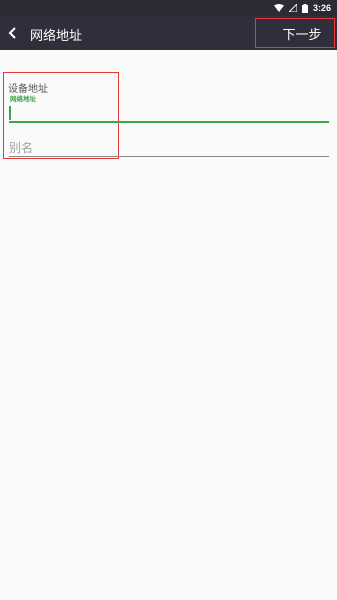 The image size is (337, 600). Describe the element at coordinates (295, 33) in the screenshot. I see `next-step-button: 下一步` at that location.